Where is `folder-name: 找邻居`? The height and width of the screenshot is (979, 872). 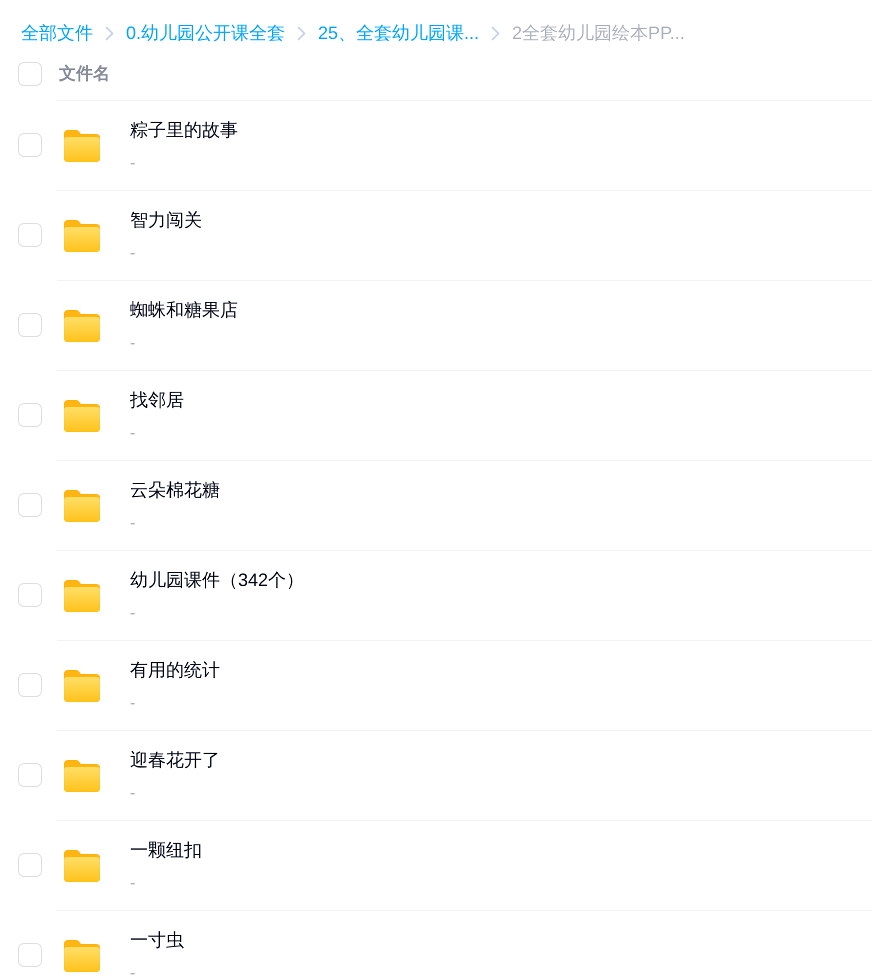 folder-name: 找邻居 is located at coordinates (157, 400).